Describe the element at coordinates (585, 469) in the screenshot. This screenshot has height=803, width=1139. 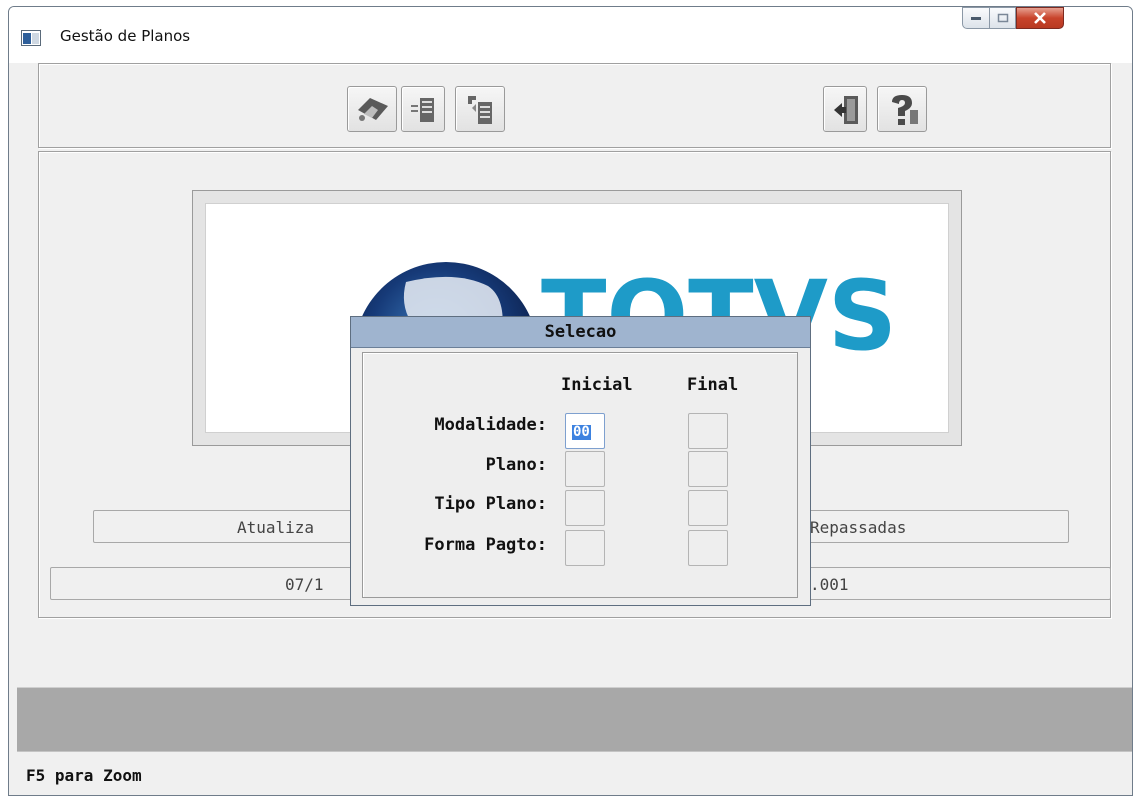
I see `plano-inicial-input` at that location.